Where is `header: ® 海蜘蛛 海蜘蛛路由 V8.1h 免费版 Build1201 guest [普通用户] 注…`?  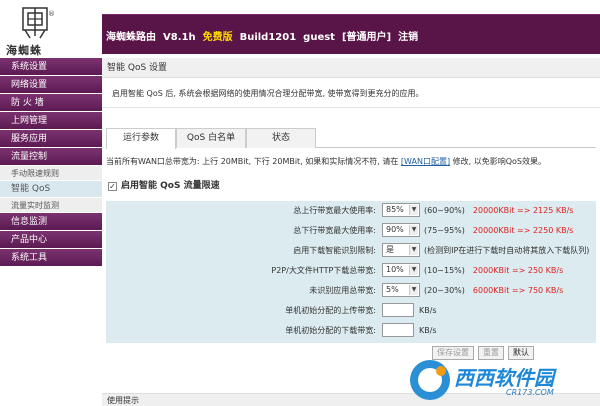 header: ® 海蜘蛛 海蜘蛛路由 V8.1h 免费版 Build1201 guest [普通用户] 注… is located at coordinates (300, 29).